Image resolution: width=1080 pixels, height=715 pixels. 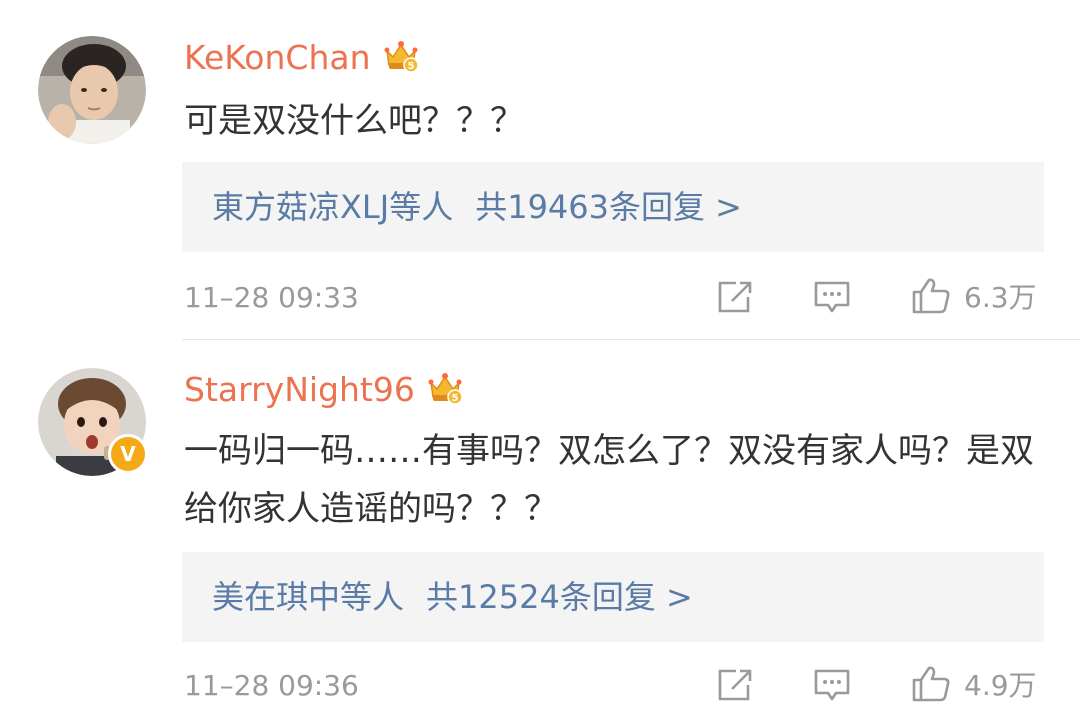 What do you see at coordinates (128, 454) in the screenshot?
I see `verified-badge: V` at bounding box center [128, 454].